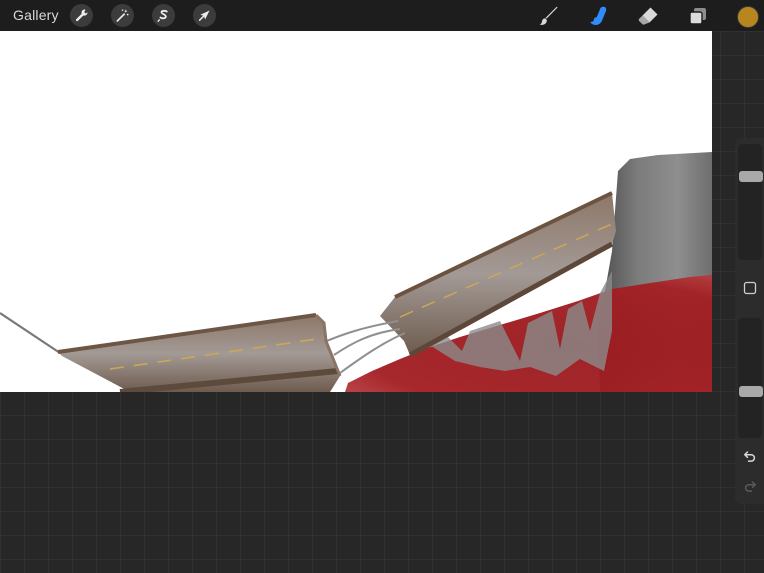  Describe the element at coordinates (199, 353) in the screenshot. I see `left-road-segment` at that location.